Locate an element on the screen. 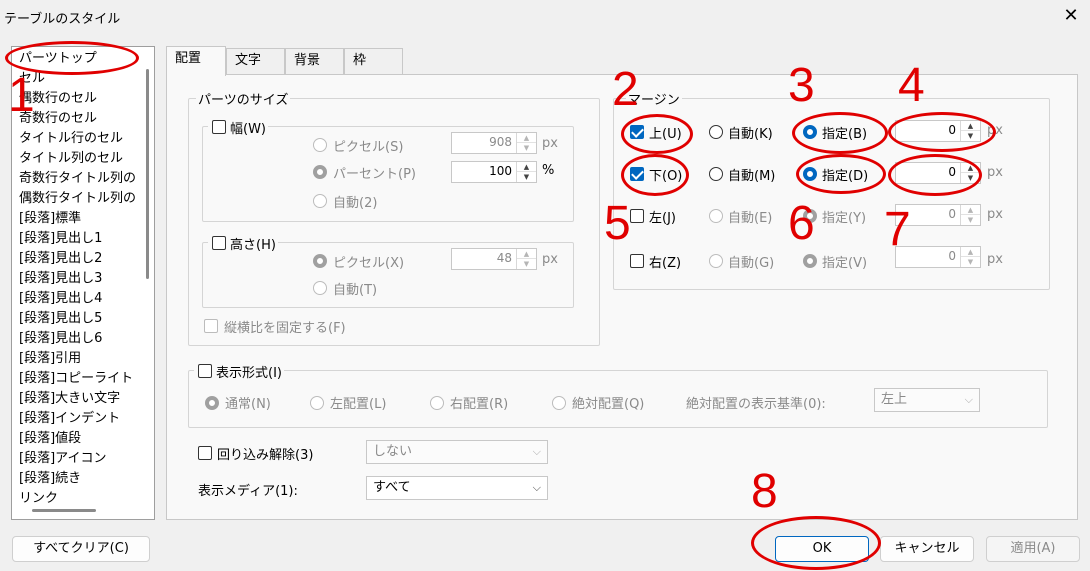 This screenshot has height=571, width=1090. media-select: すべて ⌵ is located at coordinates (457, 488).